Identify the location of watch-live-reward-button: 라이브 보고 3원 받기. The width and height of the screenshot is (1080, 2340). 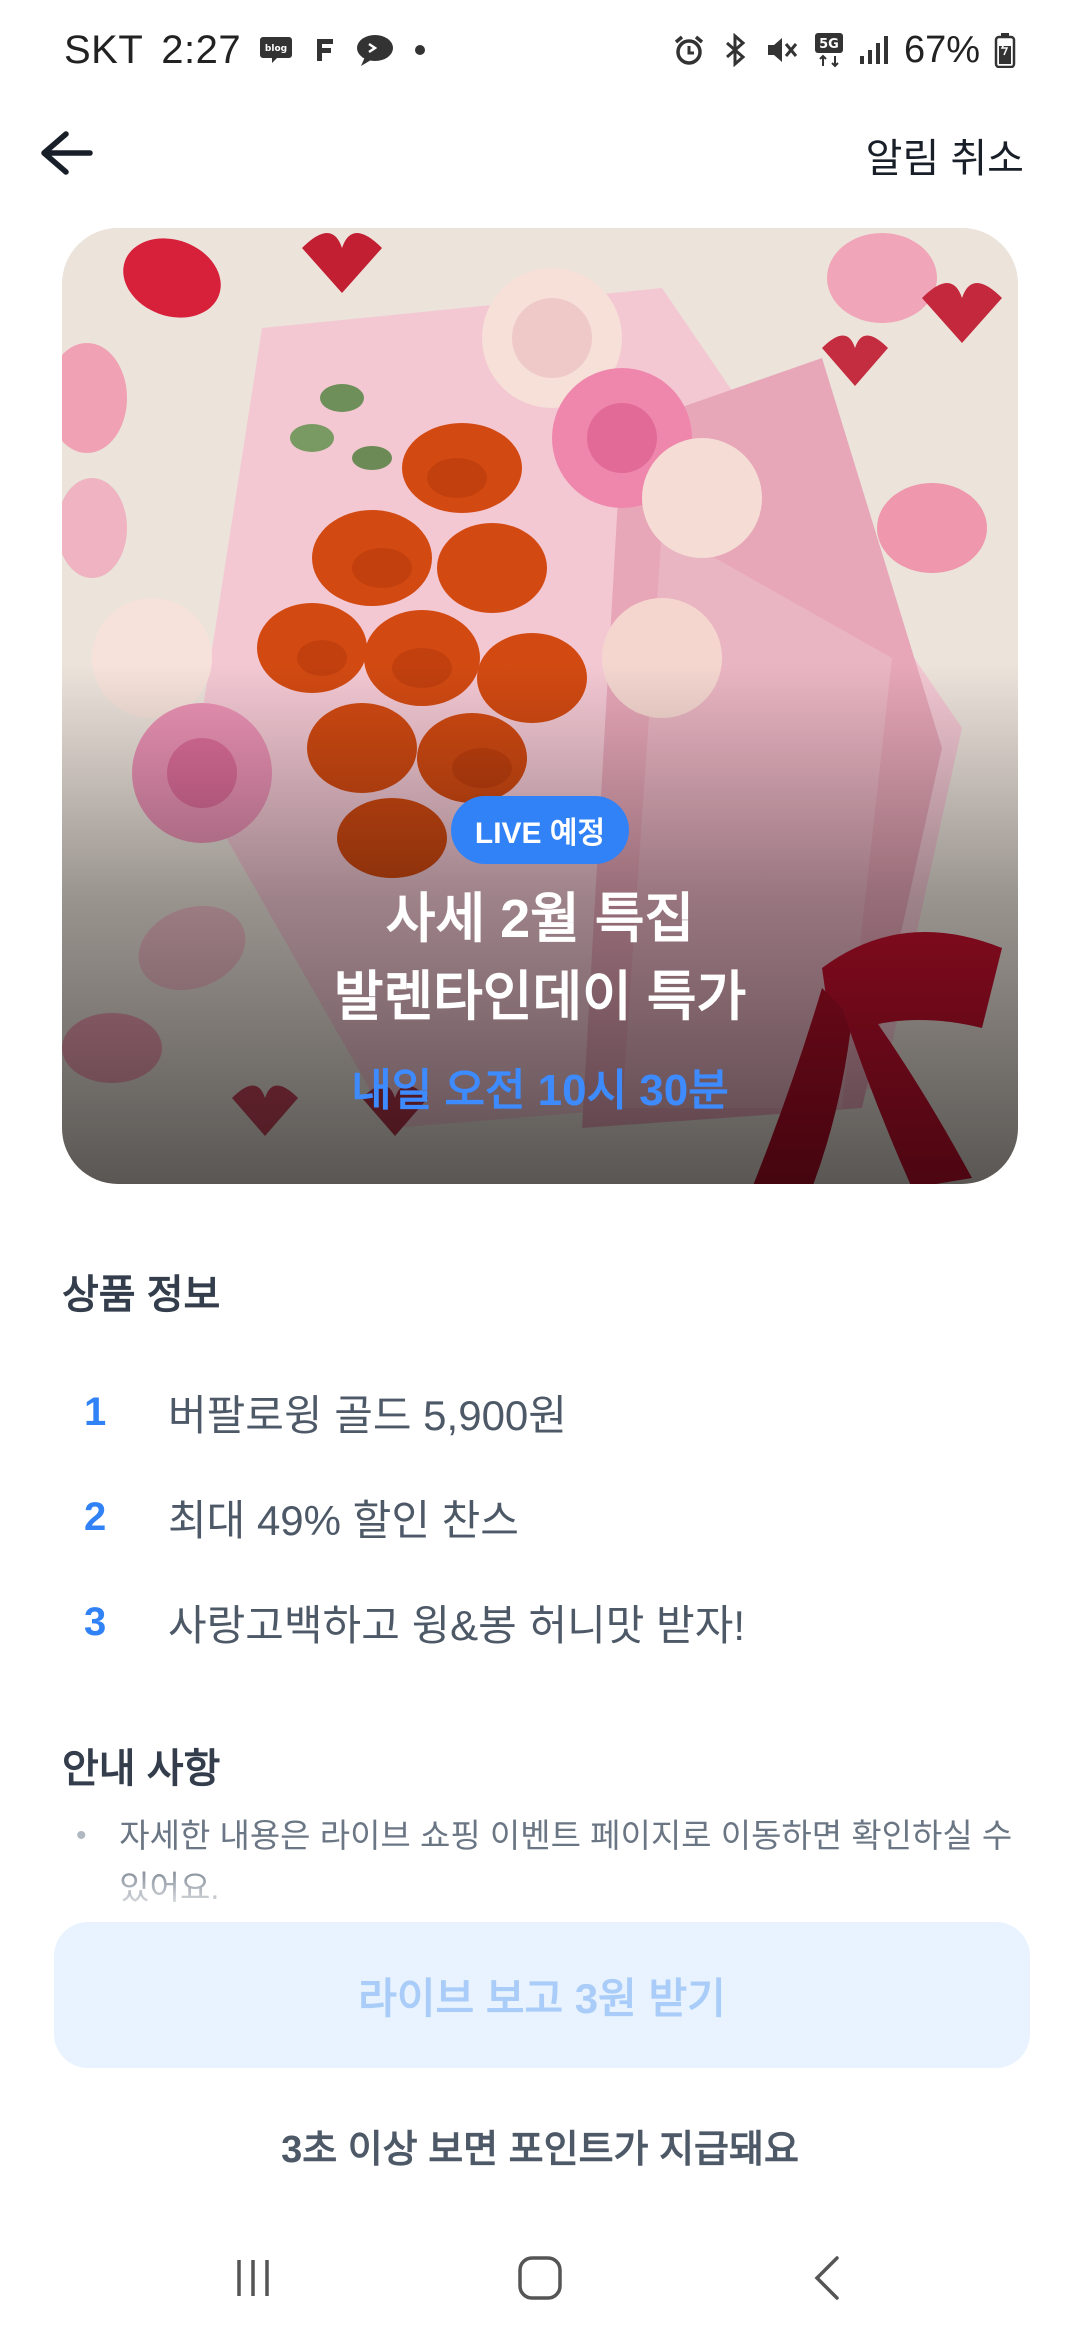
(542, 1995).